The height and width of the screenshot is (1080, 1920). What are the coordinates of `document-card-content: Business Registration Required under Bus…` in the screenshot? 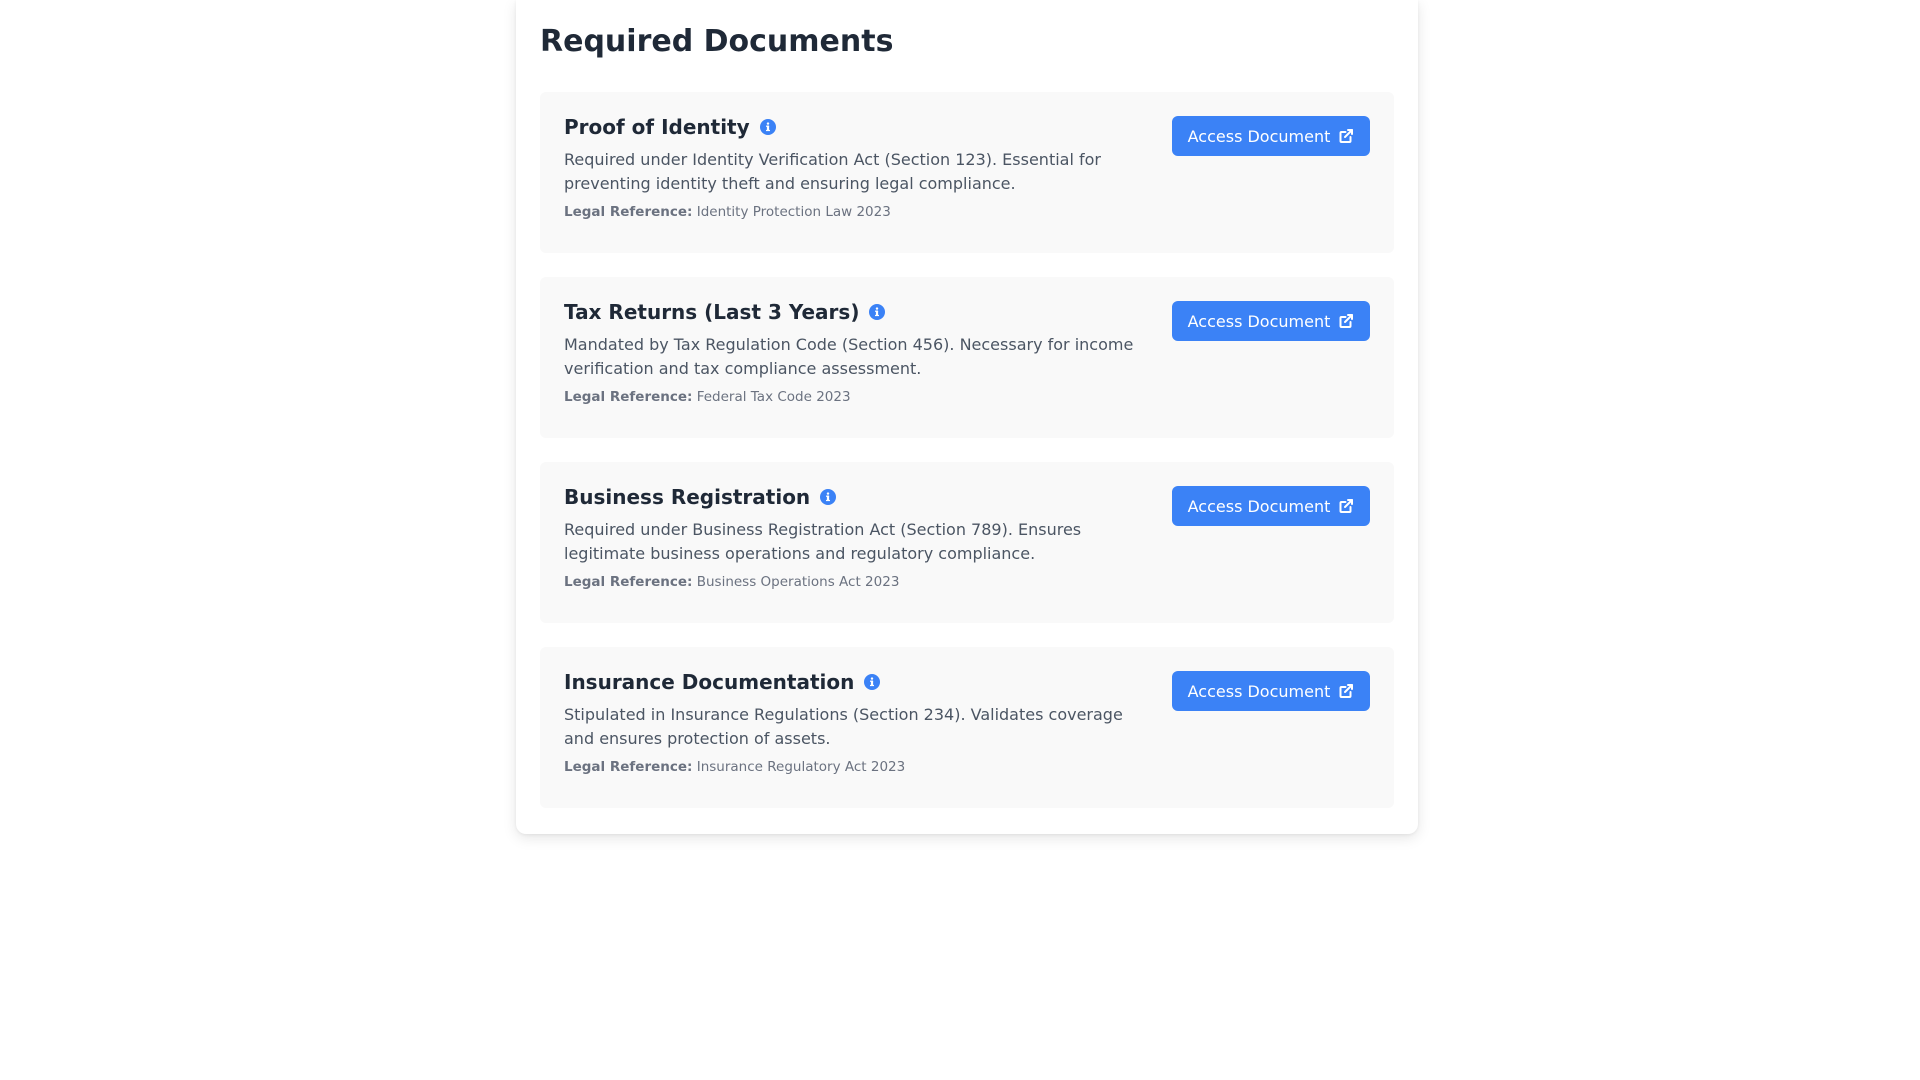 It's located at (856, 537).